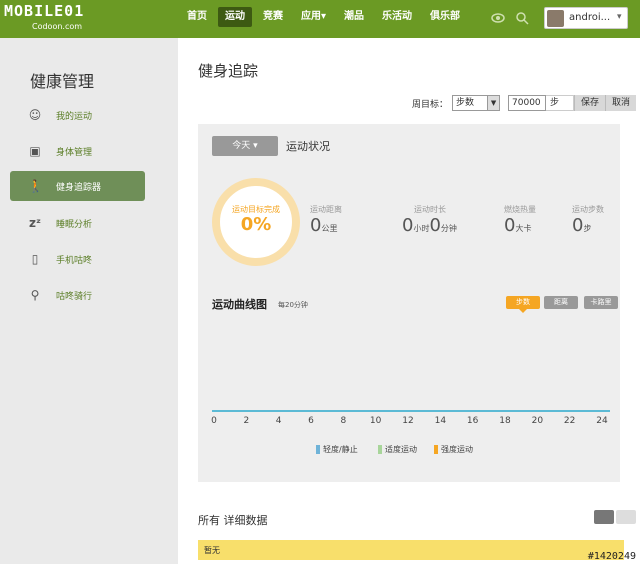  What do you see at coordinates (397, 17) in the screenshot?
I see `nav-events: 乐活动` at bounding box center [397, 17].